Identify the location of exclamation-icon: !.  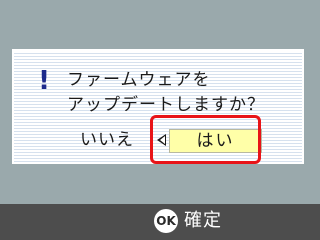
(44, 81).